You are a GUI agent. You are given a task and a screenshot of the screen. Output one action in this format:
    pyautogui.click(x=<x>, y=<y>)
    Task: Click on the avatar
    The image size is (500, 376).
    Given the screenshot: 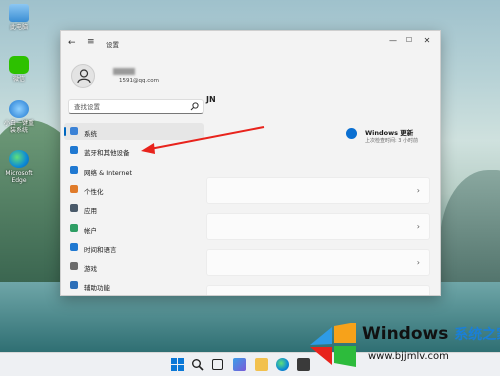 What is the action you would take?
    pyautogui.click(x=83, y=76)
    